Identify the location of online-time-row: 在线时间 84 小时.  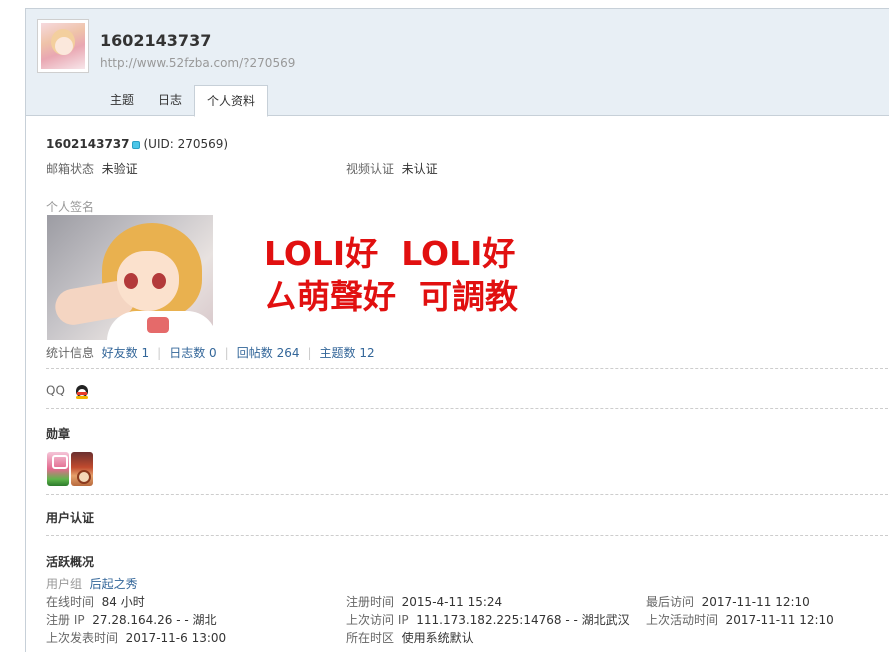
(95, 601).